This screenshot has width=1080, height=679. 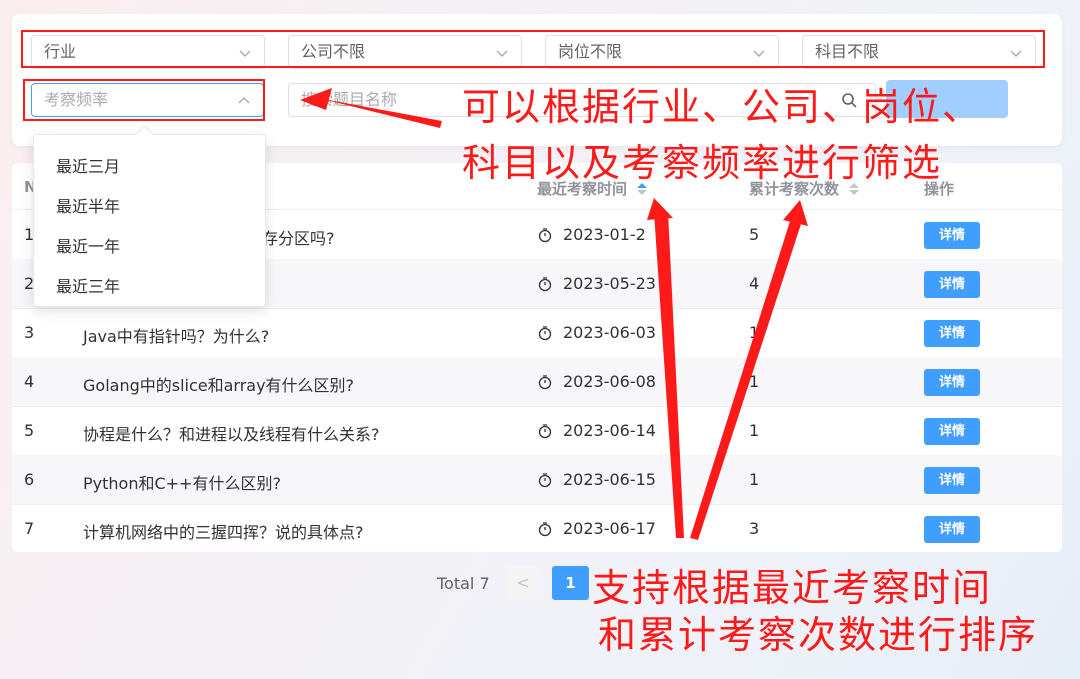 I want to click on row-time-value: 2023-06-17, so click(x=609, y=528).